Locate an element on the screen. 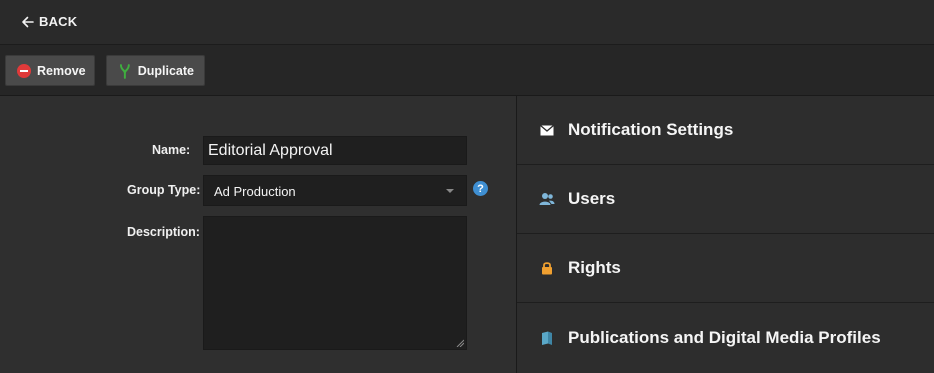  arrow-left-icon is located at coordinates (28, 21).